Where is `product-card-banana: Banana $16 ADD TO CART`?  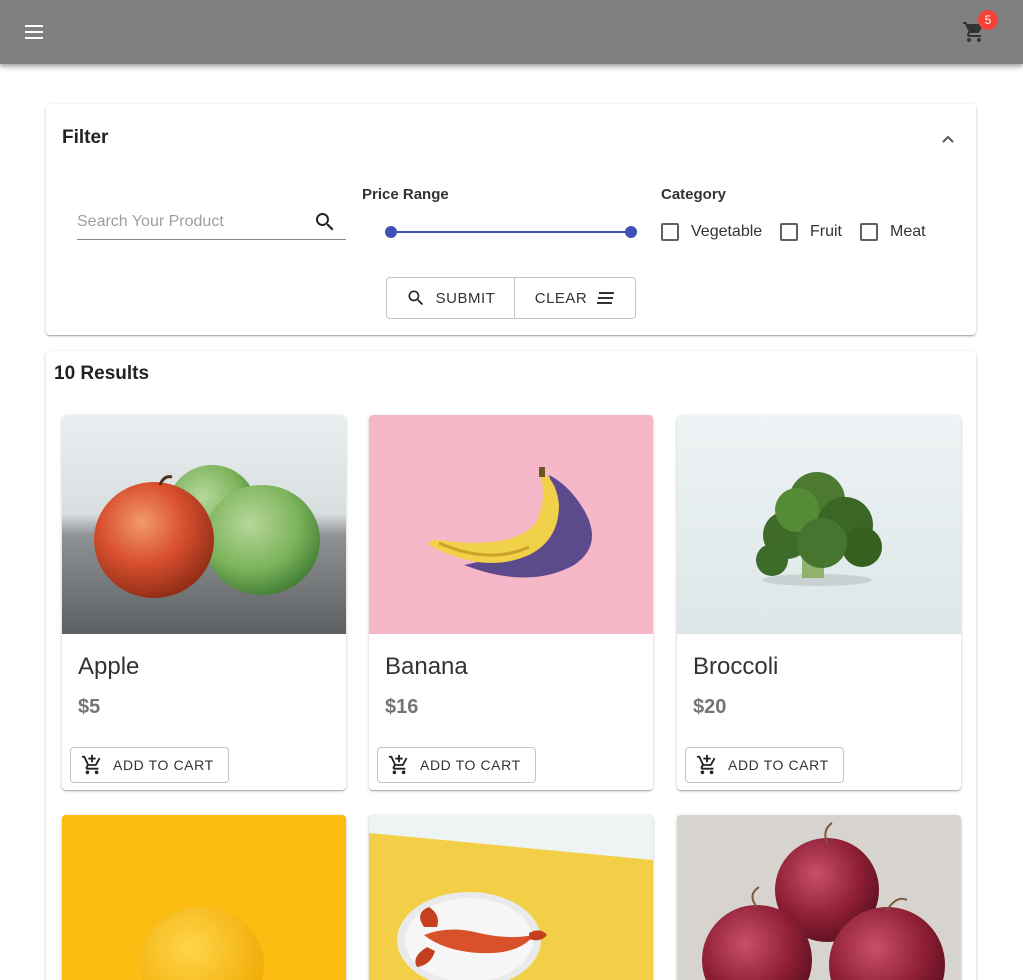 product-card-banana: Banana $16 ADD TO CART is located at coordinates (511, 602).